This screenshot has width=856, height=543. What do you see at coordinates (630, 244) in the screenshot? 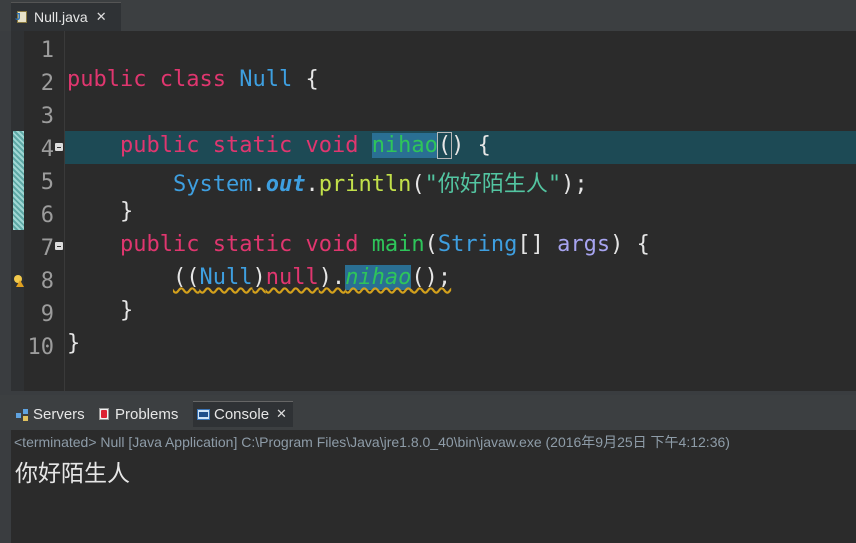
I see `code-text: ) {` at bounding box center [630, 244].